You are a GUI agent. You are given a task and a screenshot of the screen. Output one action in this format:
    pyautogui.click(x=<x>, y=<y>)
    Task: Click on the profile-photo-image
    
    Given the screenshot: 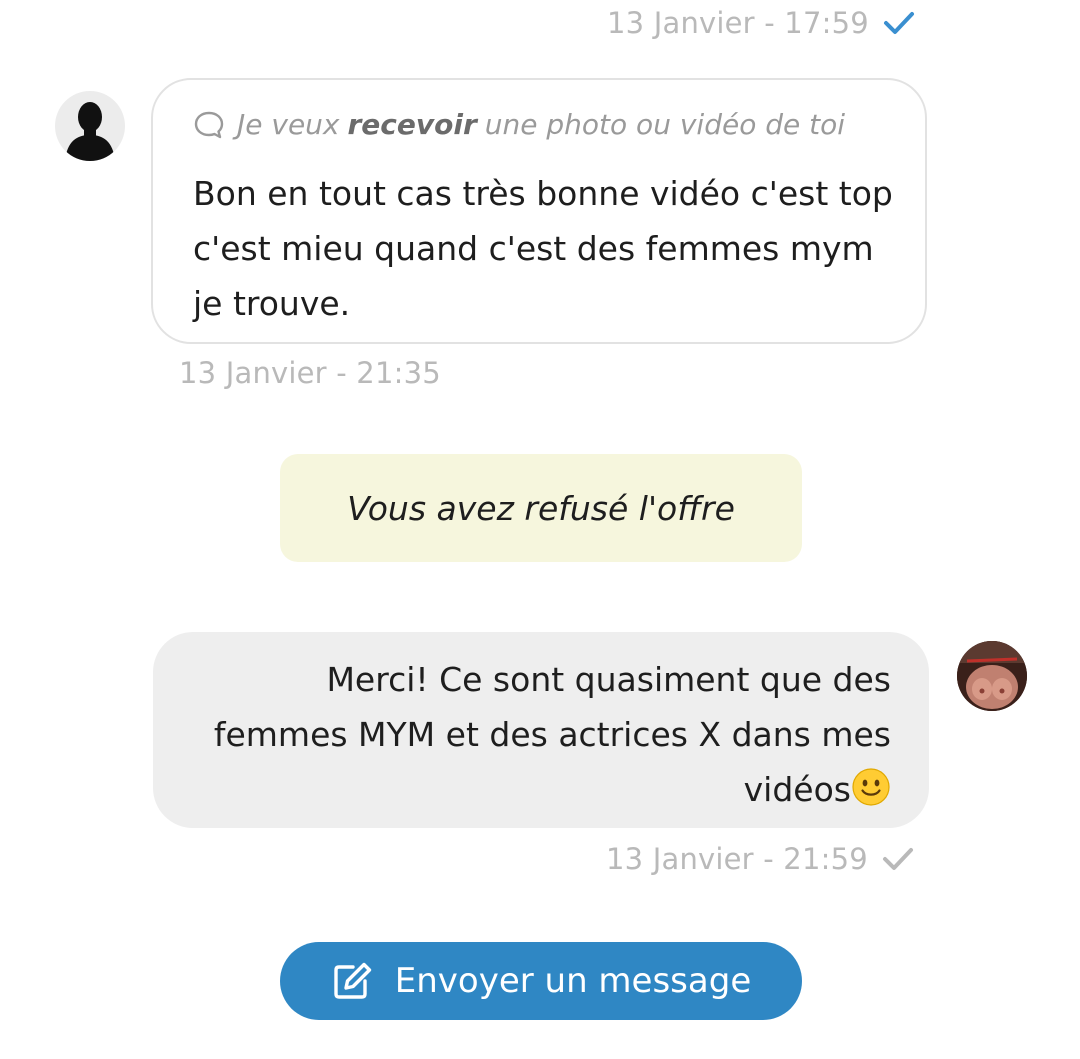 What is the action you would take?
    pyautogui.click(x=992, y=676)
    